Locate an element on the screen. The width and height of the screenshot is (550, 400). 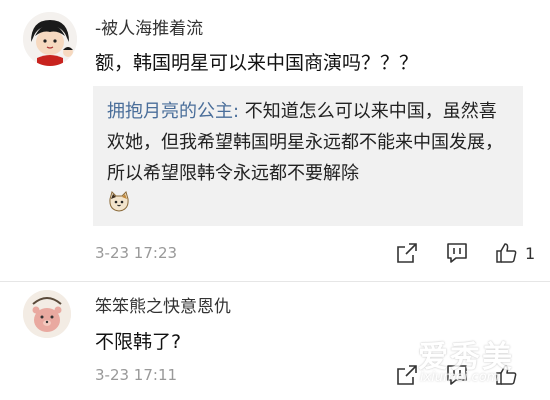
like-button: 1 is located at coordinates (515, 253).